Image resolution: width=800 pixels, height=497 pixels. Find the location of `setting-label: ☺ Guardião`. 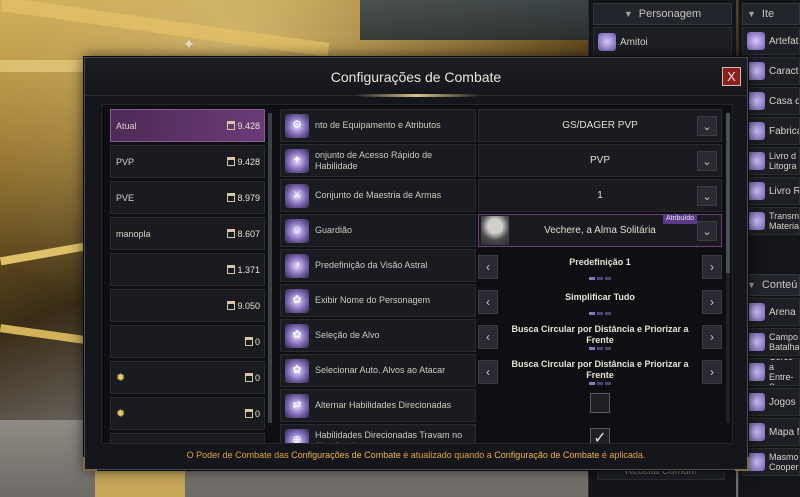

setting-label: ☺ Guardião is located at coordinates (378, 230).